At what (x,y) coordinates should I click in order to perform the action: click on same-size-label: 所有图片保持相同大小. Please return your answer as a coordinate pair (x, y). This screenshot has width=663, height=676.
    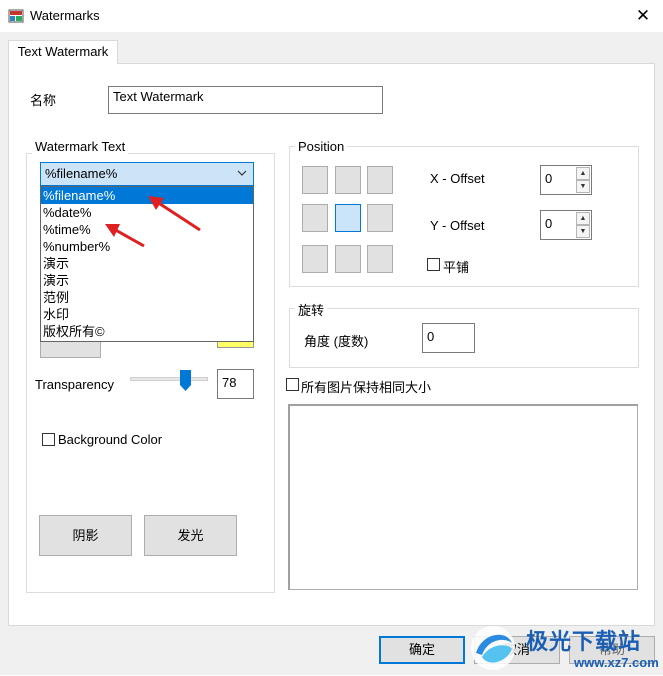
    Looking at the image, I should click on (366, 387).